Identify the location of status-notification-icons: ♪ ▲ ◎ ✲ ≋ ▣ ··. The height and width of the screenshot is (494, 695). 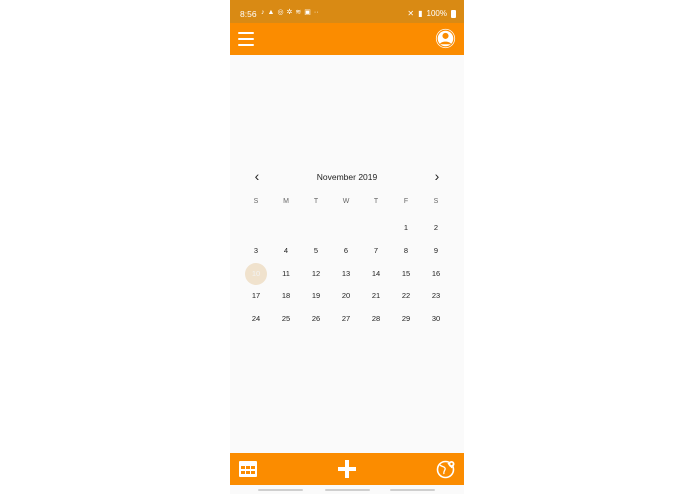
(290, 12).